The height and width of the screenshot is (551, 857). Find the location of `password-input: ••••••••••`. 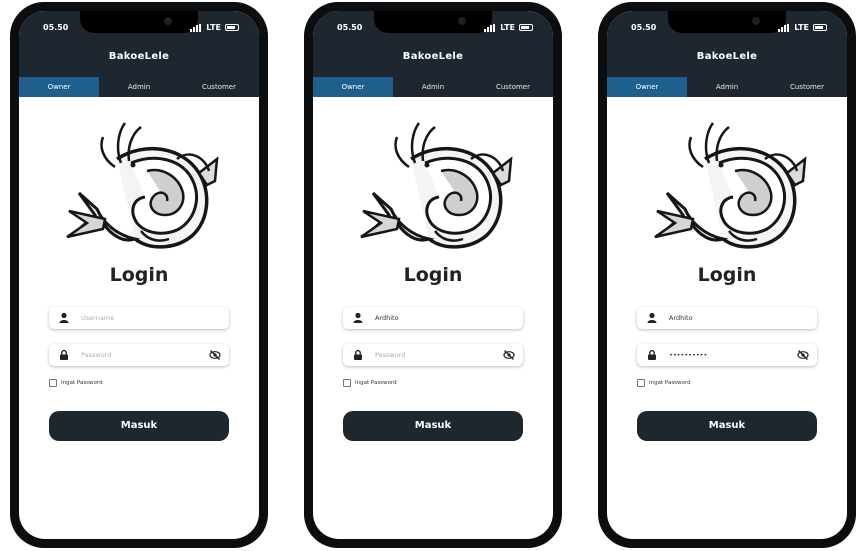

password-input: •••••••••• is located at coordinates (733, 355).